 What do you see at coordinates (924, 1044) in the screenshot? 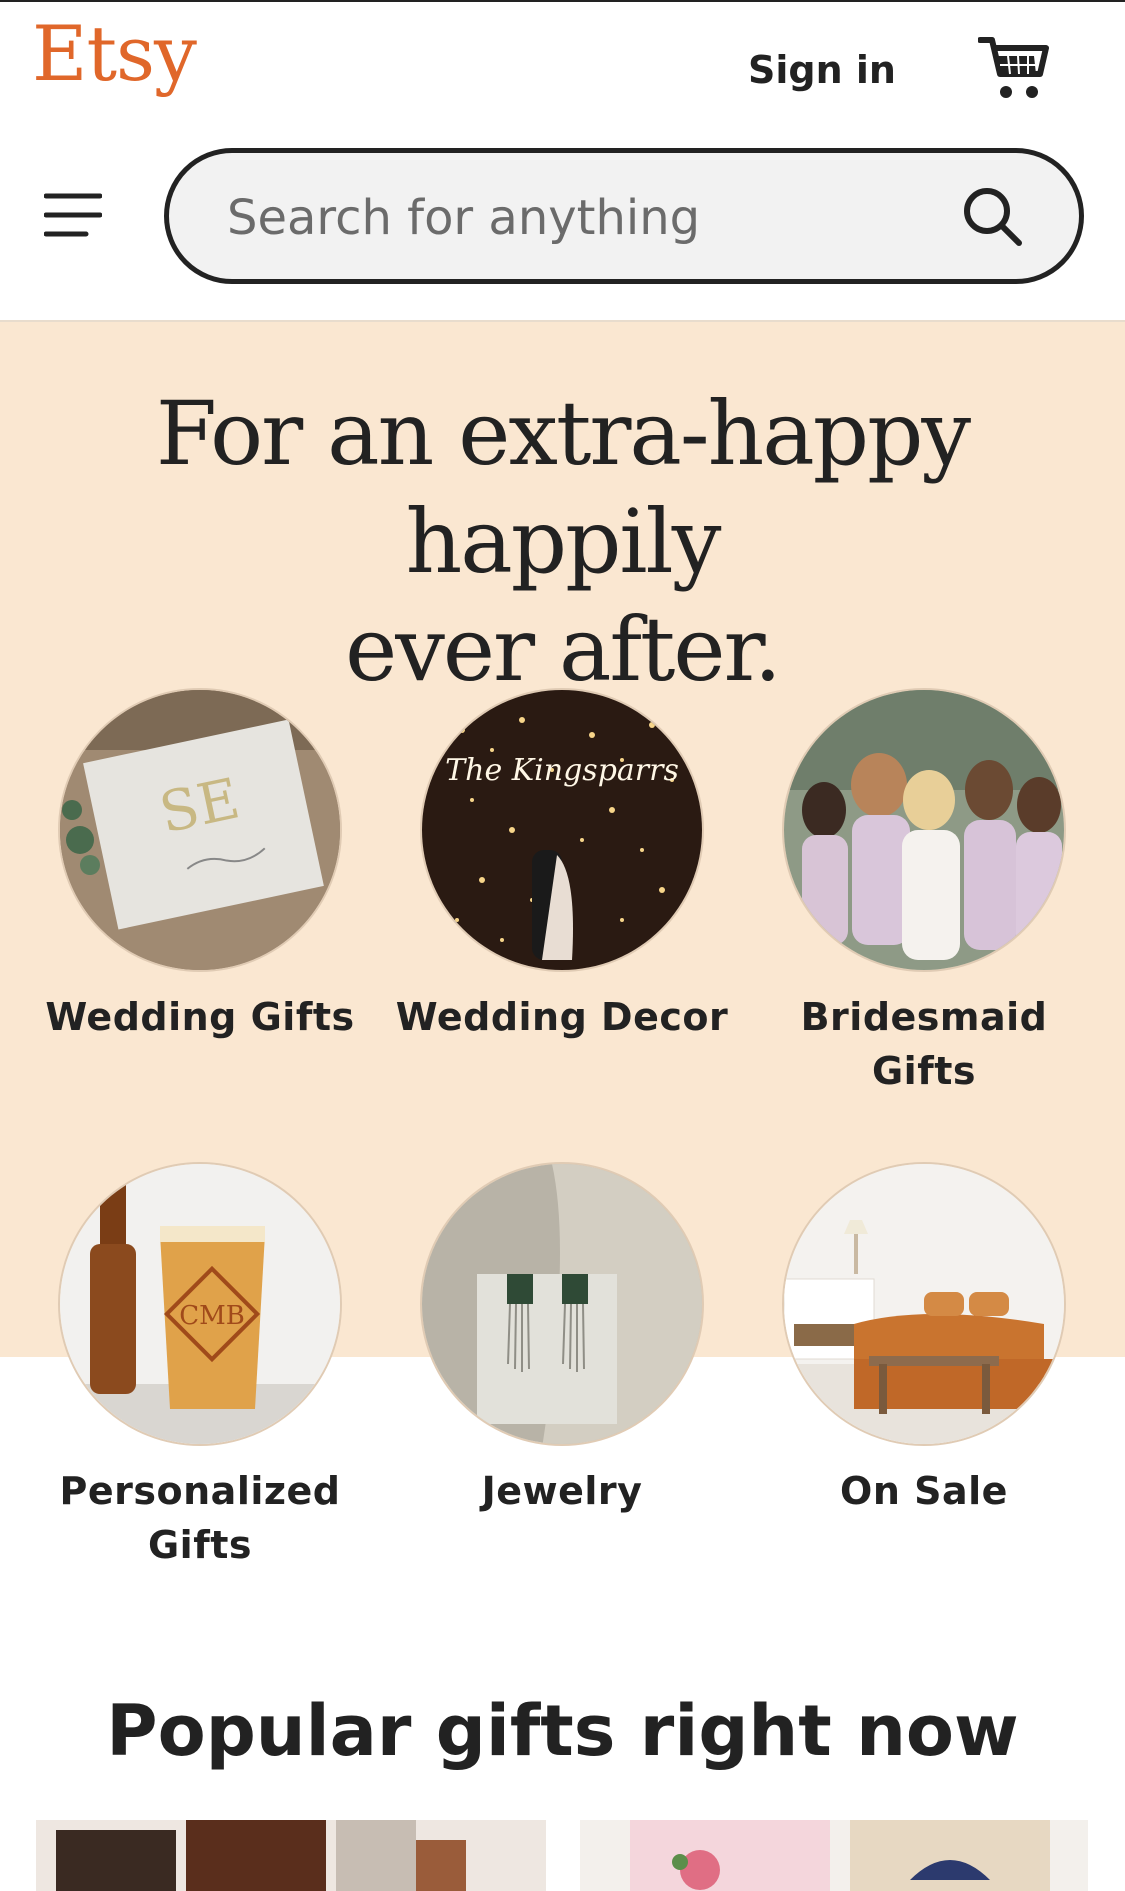
I see `category-label: Bridesmaid Gifts` at bounding box center [924, 1044].